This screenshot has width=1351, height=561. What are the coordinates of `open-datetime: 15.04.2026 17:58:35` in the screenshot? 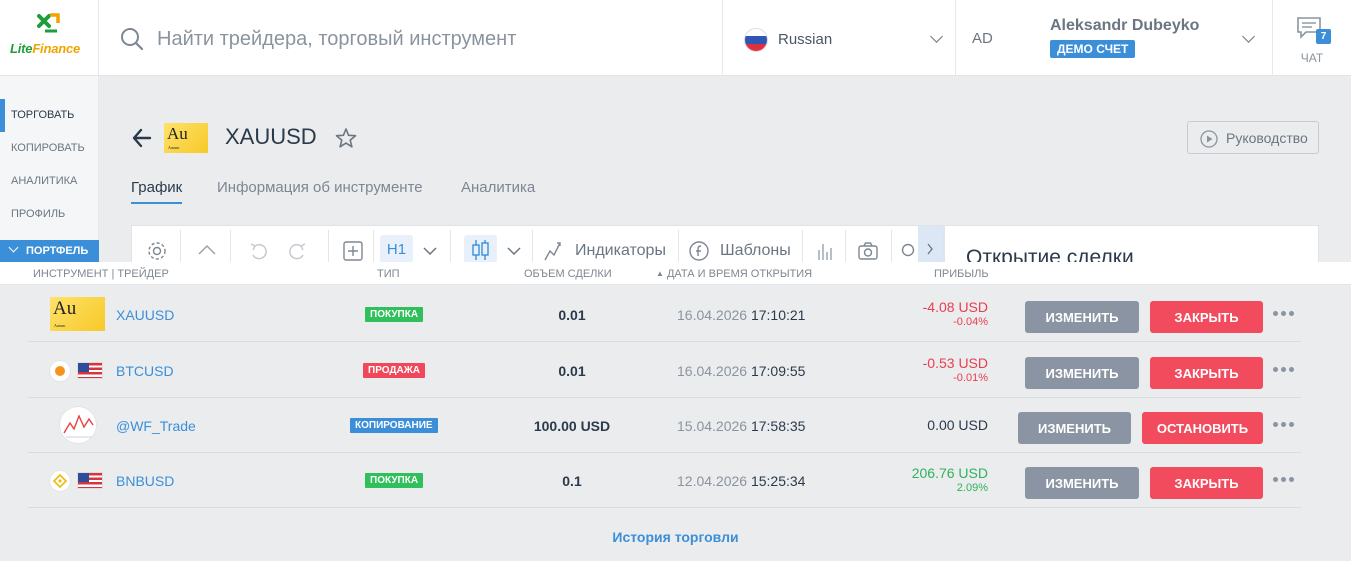 It's located at (741, 426).